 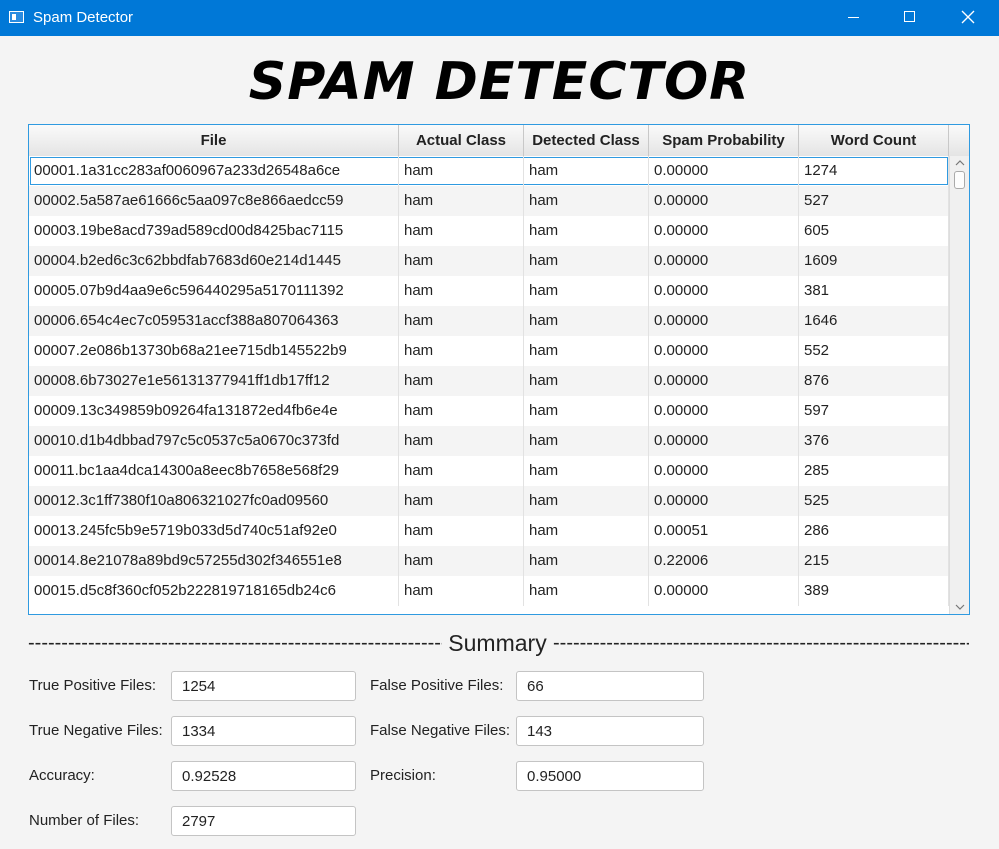 What do you see at coordinates (874, 140) in the screenshot?
I see `column-header-word-count: Word Count` at bounding box center [874, 140].